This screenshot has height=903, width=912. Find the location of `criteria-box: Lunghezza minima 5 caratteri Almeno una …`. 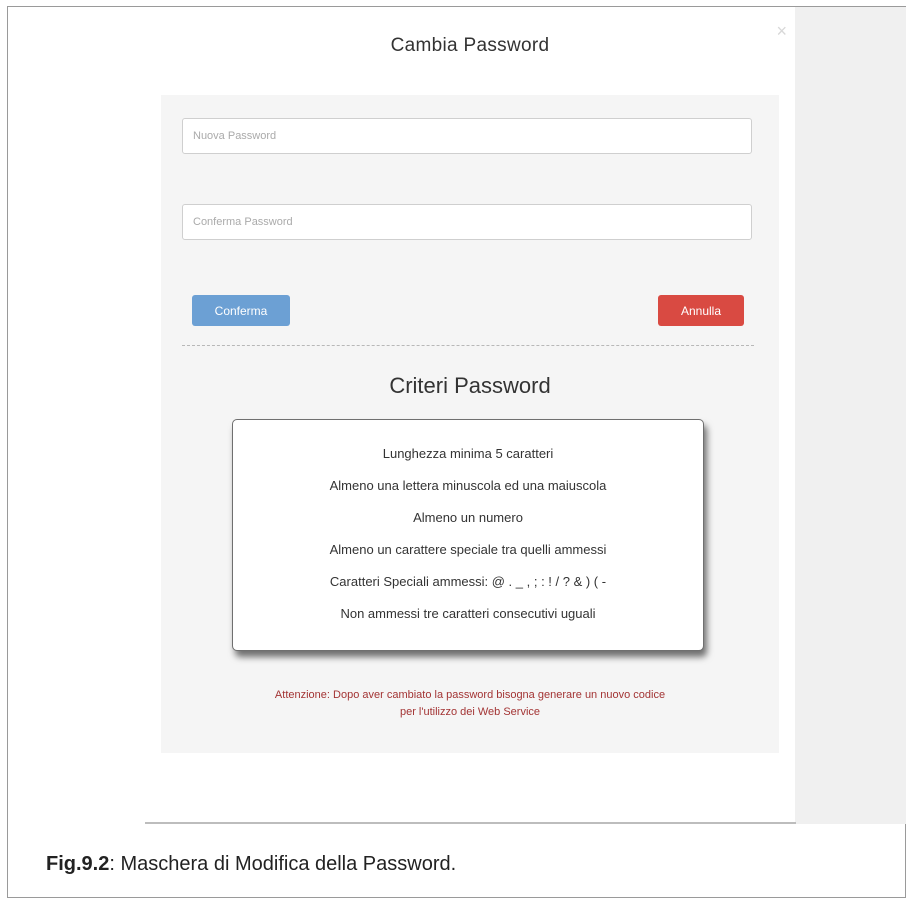

criteria-box: Lunghezza minima 5 caratteri Almeno una … is located at coordinates (468, 535).